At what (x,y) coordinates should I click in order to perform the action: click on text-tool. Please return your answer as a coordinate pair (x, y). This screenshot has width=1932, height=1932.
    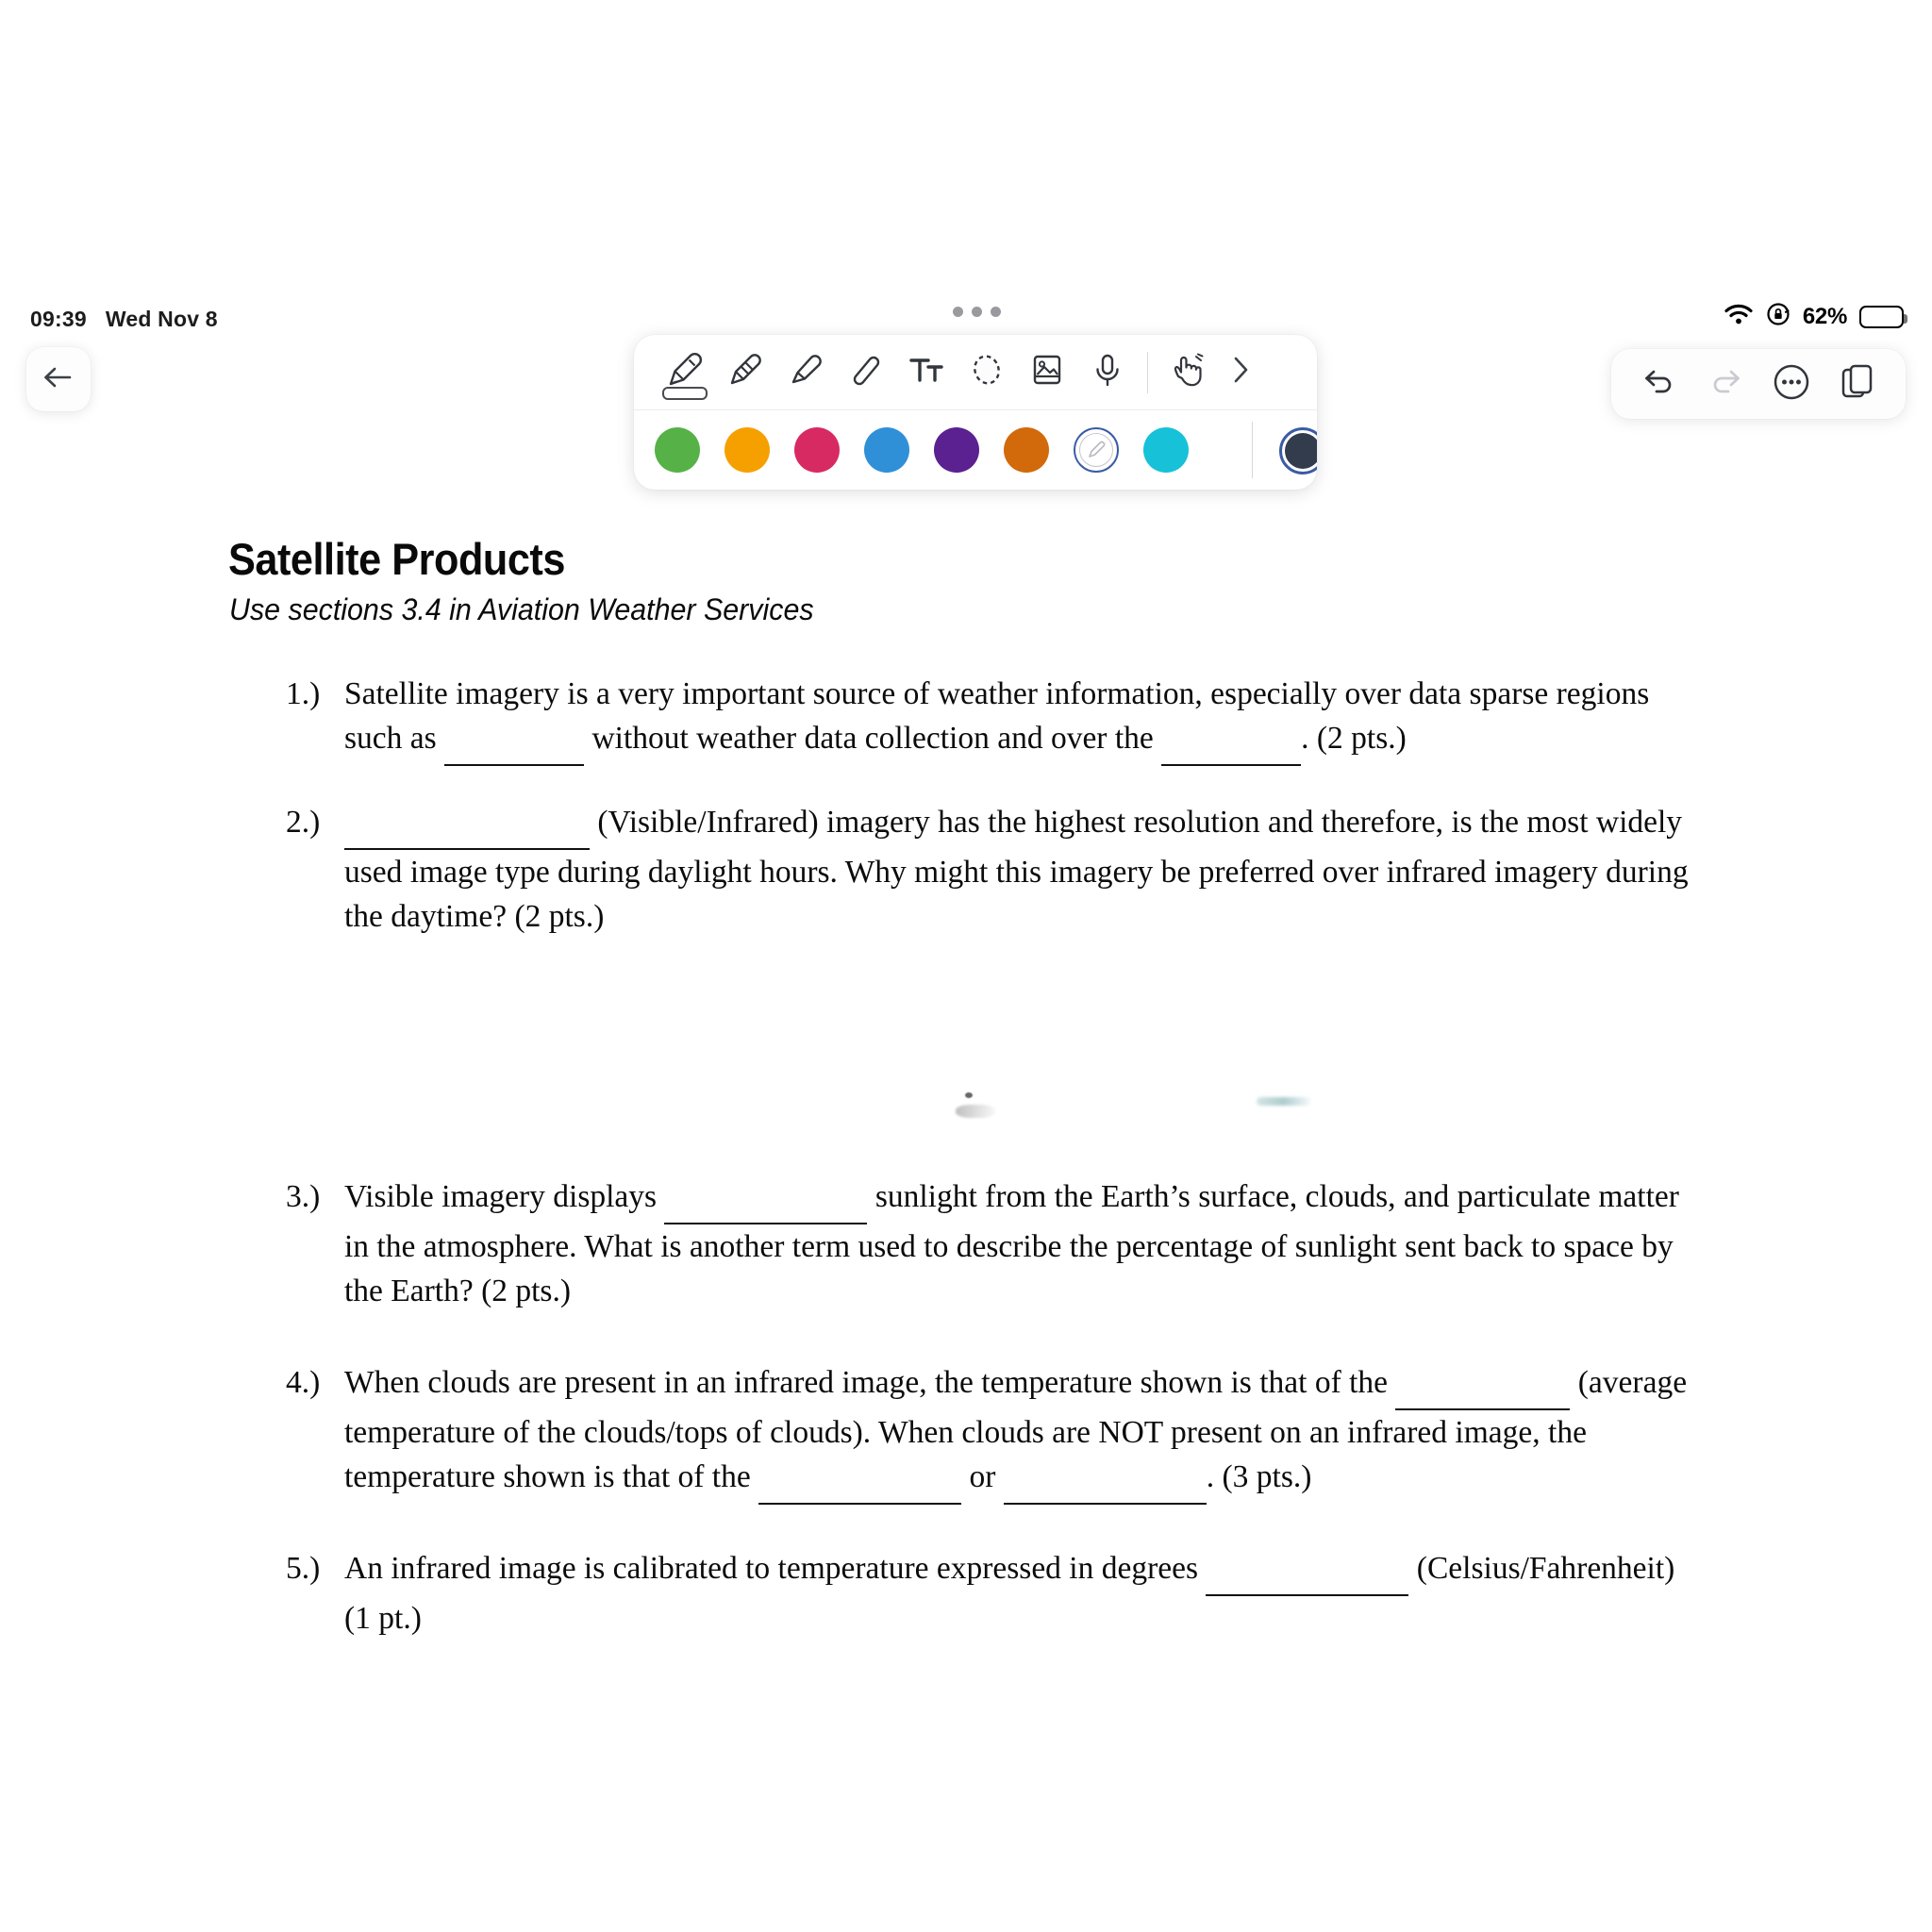
    Looking at the image, I should click on (926, 373).